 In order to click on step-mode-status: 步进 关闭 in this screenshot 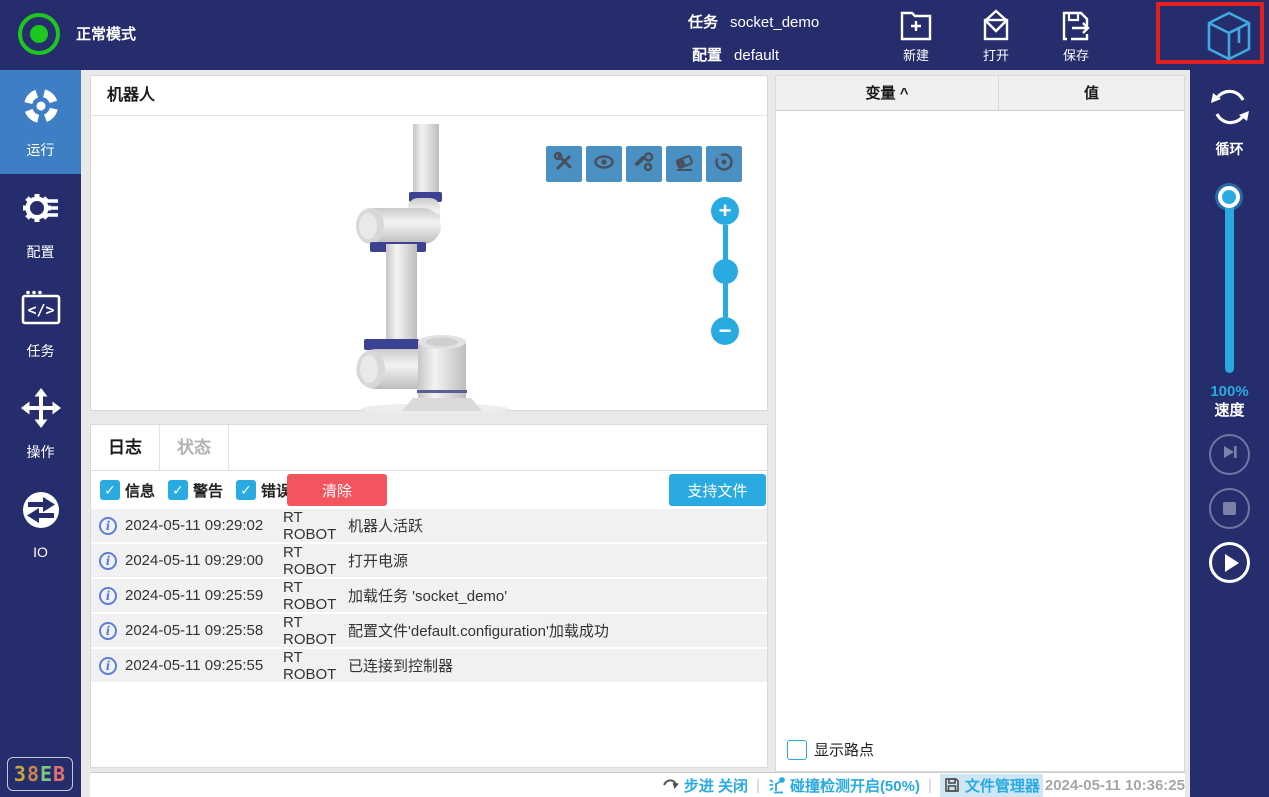, I will do `click(705, 785)`.